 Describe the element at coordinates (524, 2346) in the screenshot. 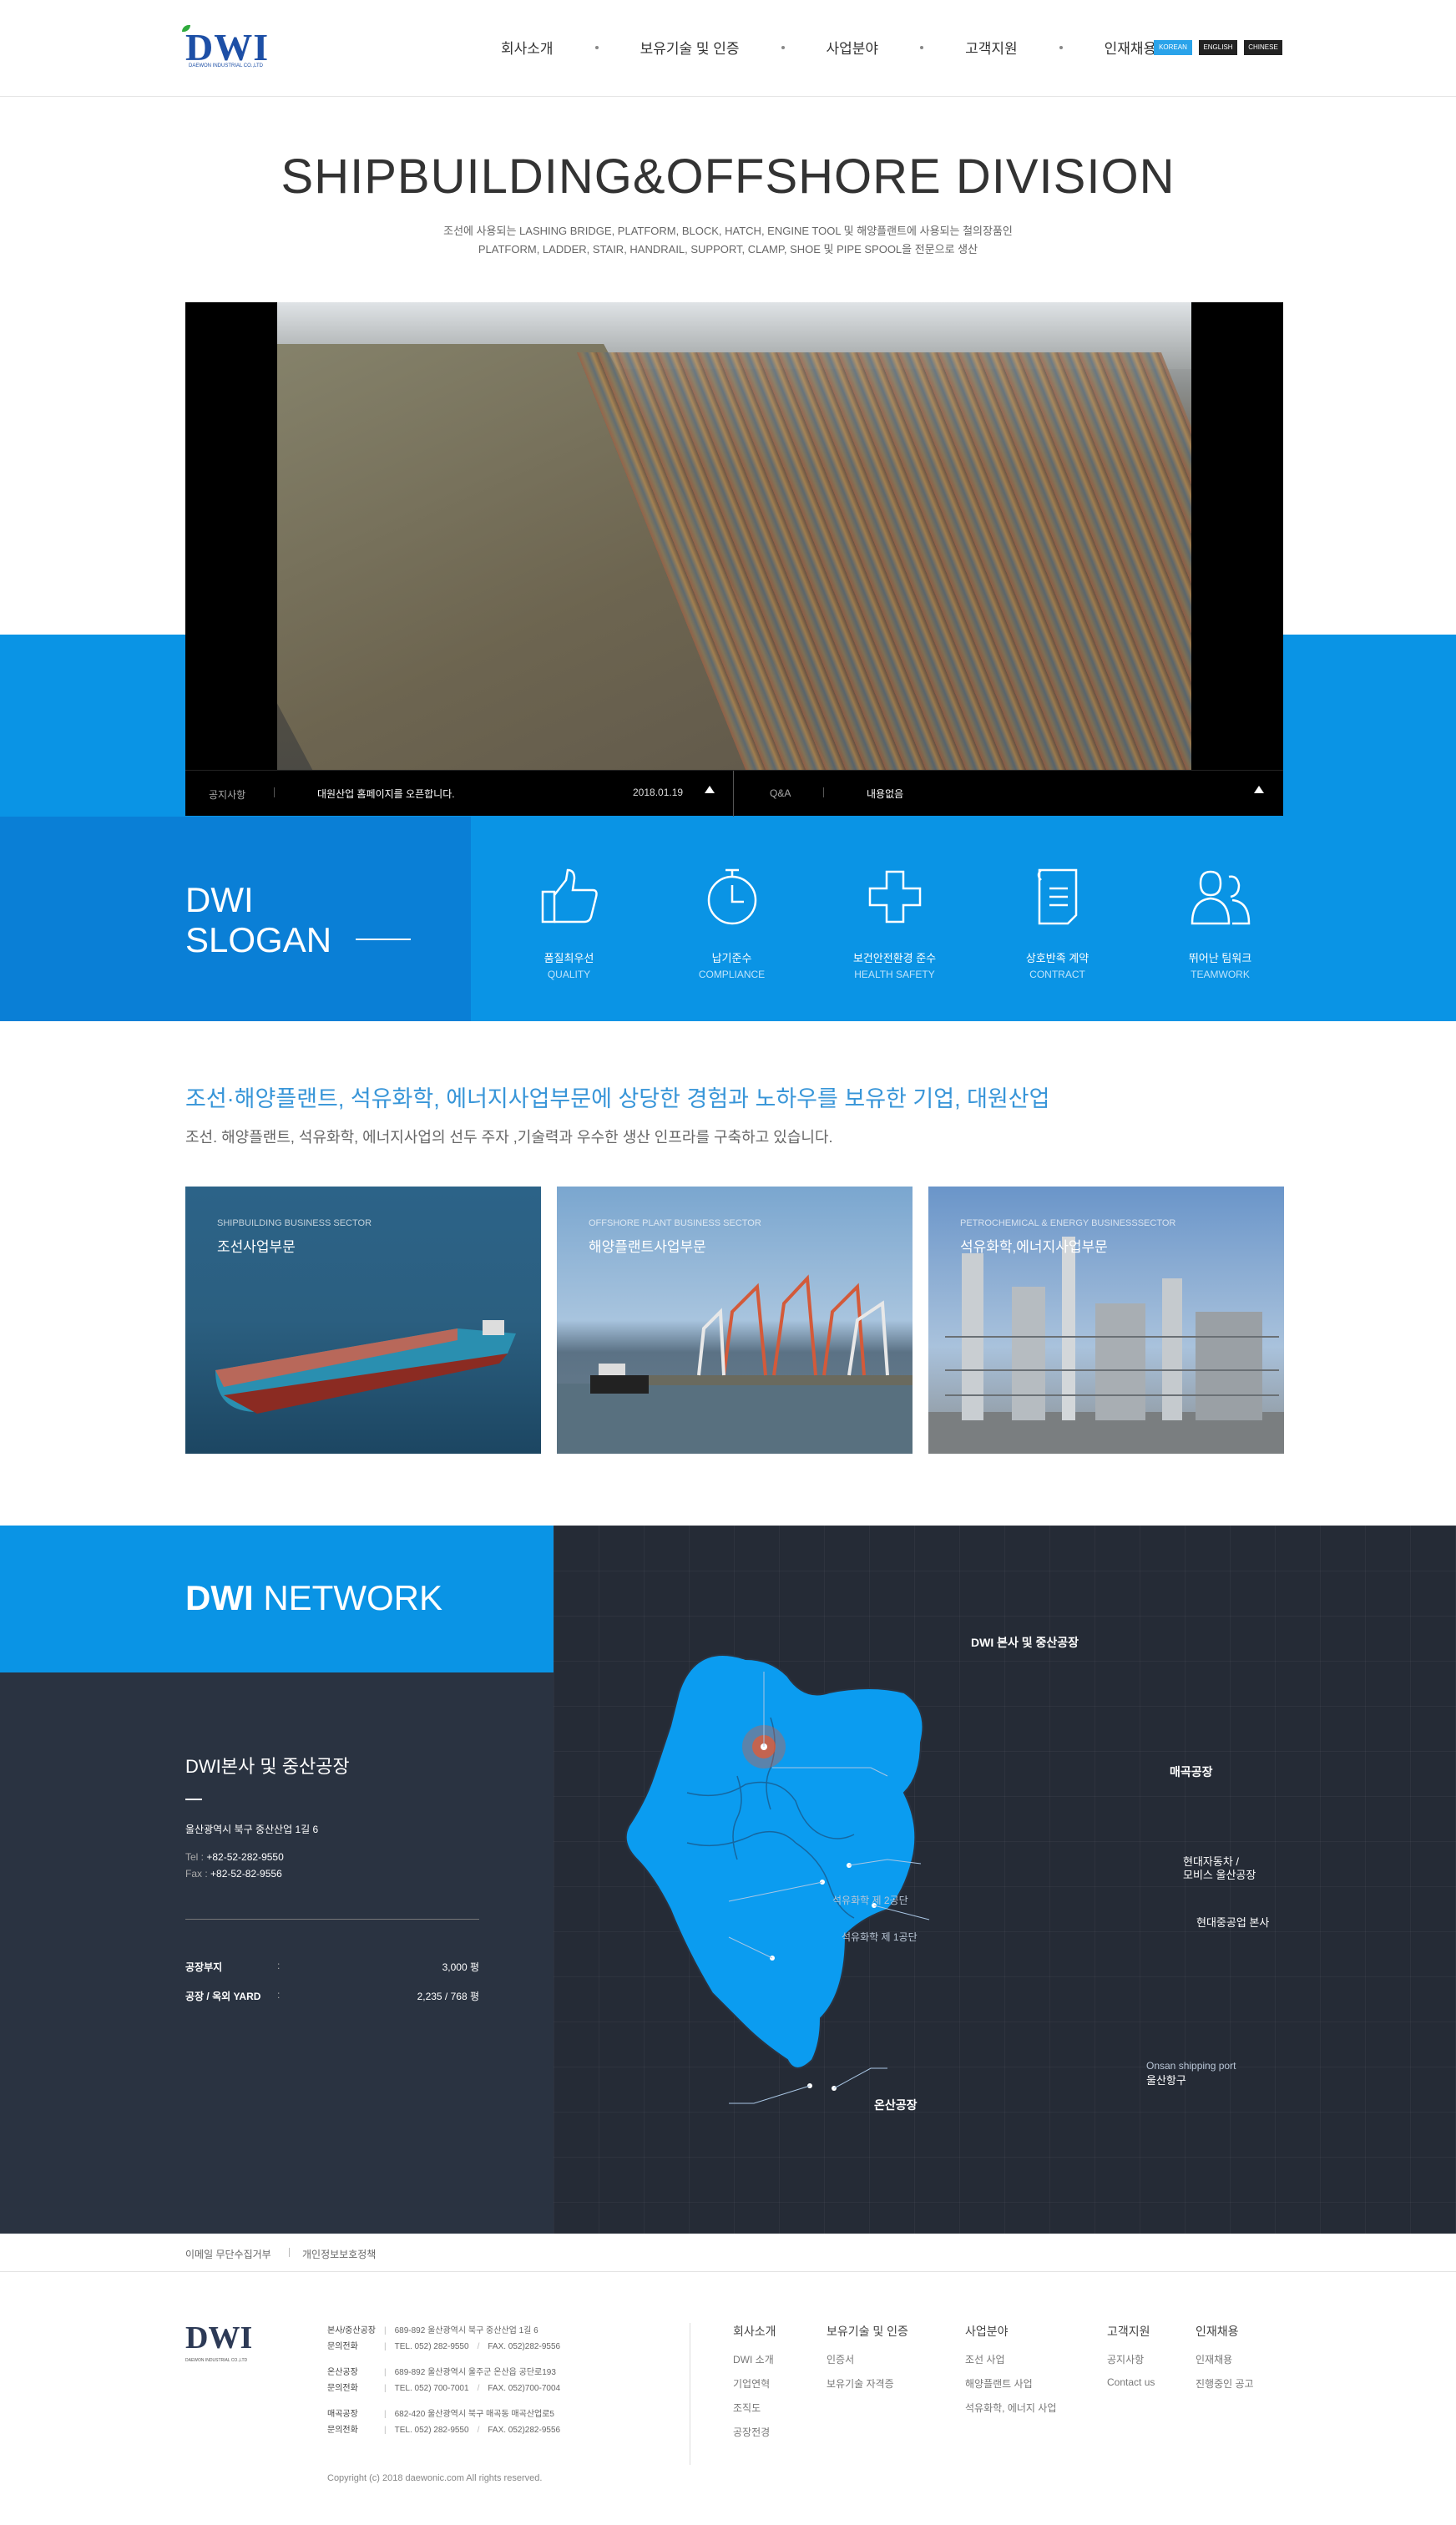

I see `addr-fax: FAX. 052)282-9556` at that location.